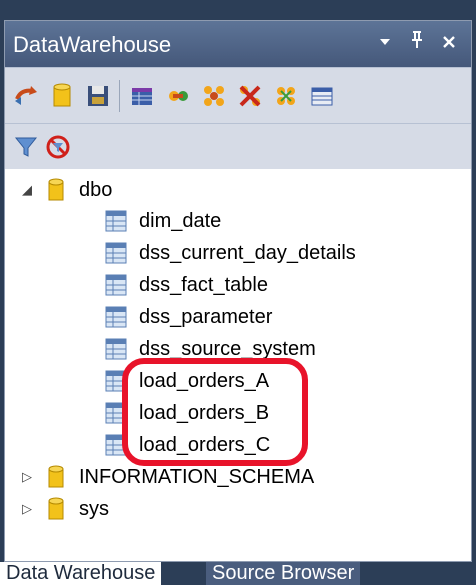 Image resolution: width=476 pixels, height=585 pixels. Describe the element at coordinates (94, 508) in the screenshot. I see `tree-node-label: sys` at that location.